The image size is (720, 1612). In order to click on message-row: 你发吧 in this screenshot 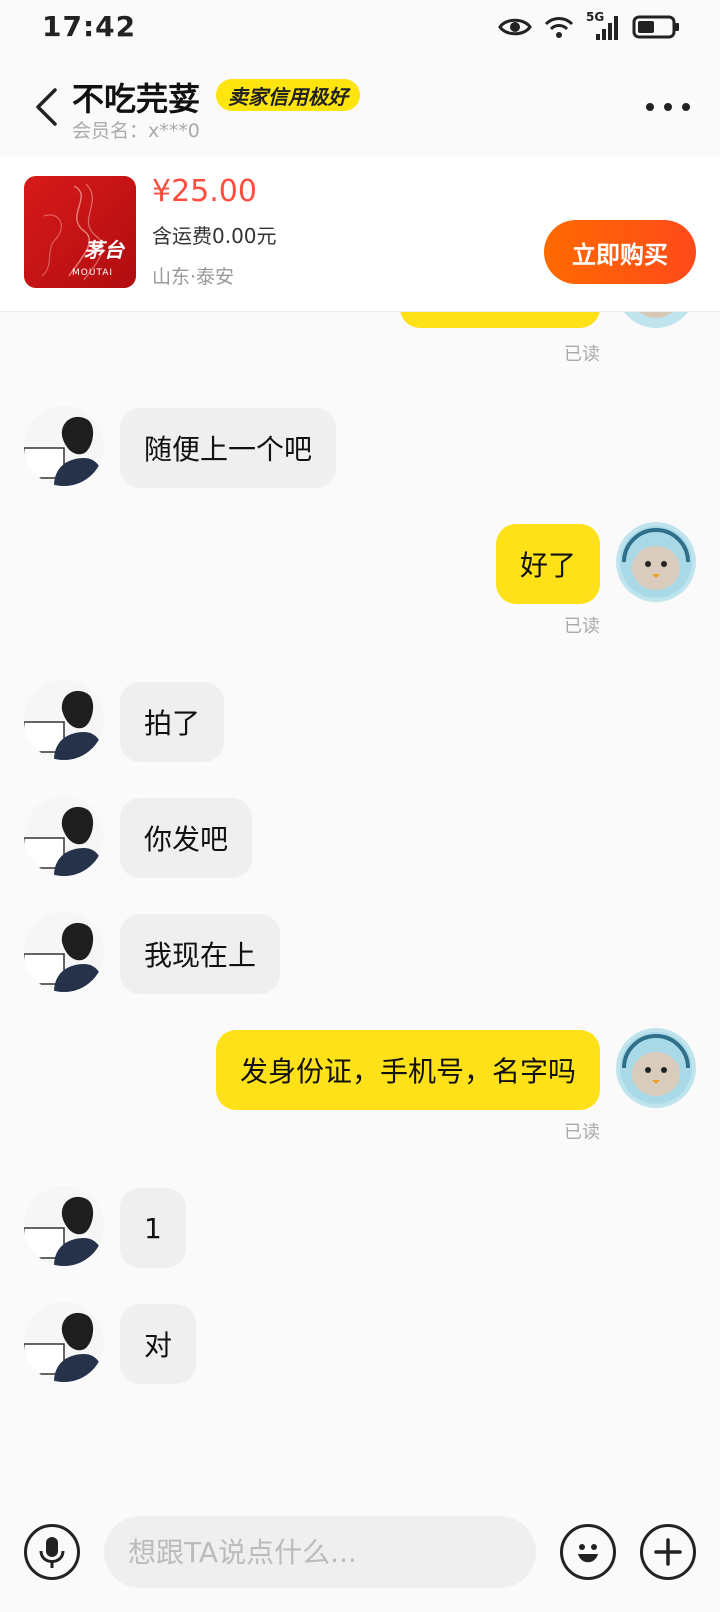, I will do `click(360, 836)`.